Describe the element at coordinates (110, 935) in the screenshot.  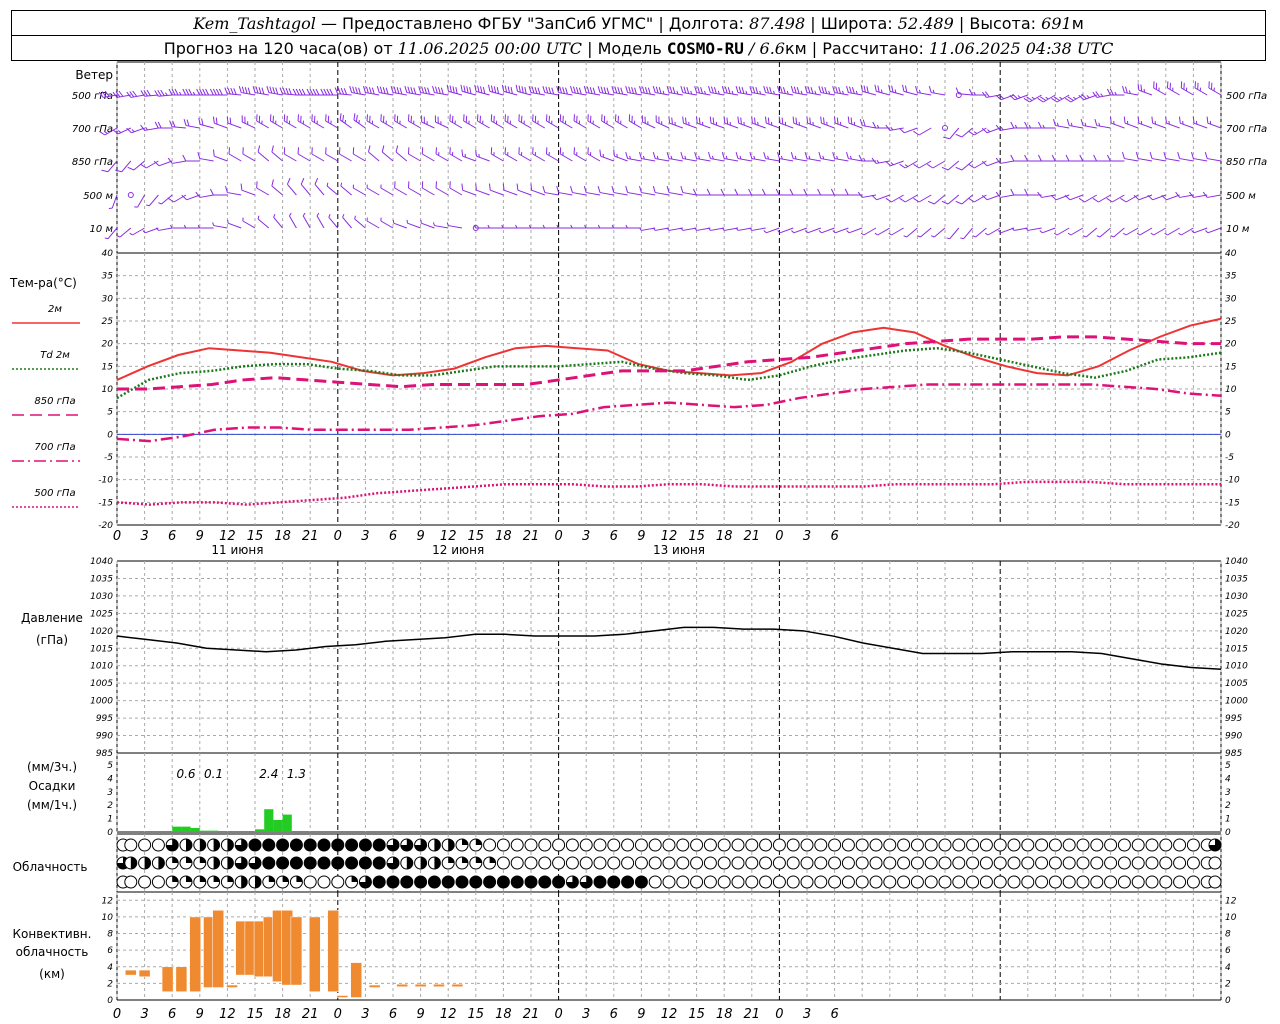
I see `convective-panel-tick-left: 8` at that location.